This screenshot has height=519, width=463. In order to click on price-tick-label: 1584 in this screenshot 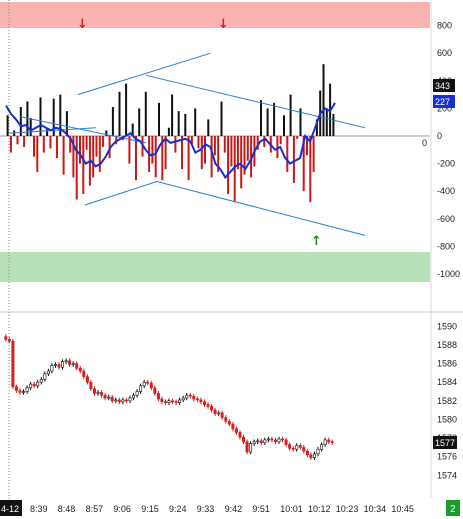, I will do `click(447, 382)`.